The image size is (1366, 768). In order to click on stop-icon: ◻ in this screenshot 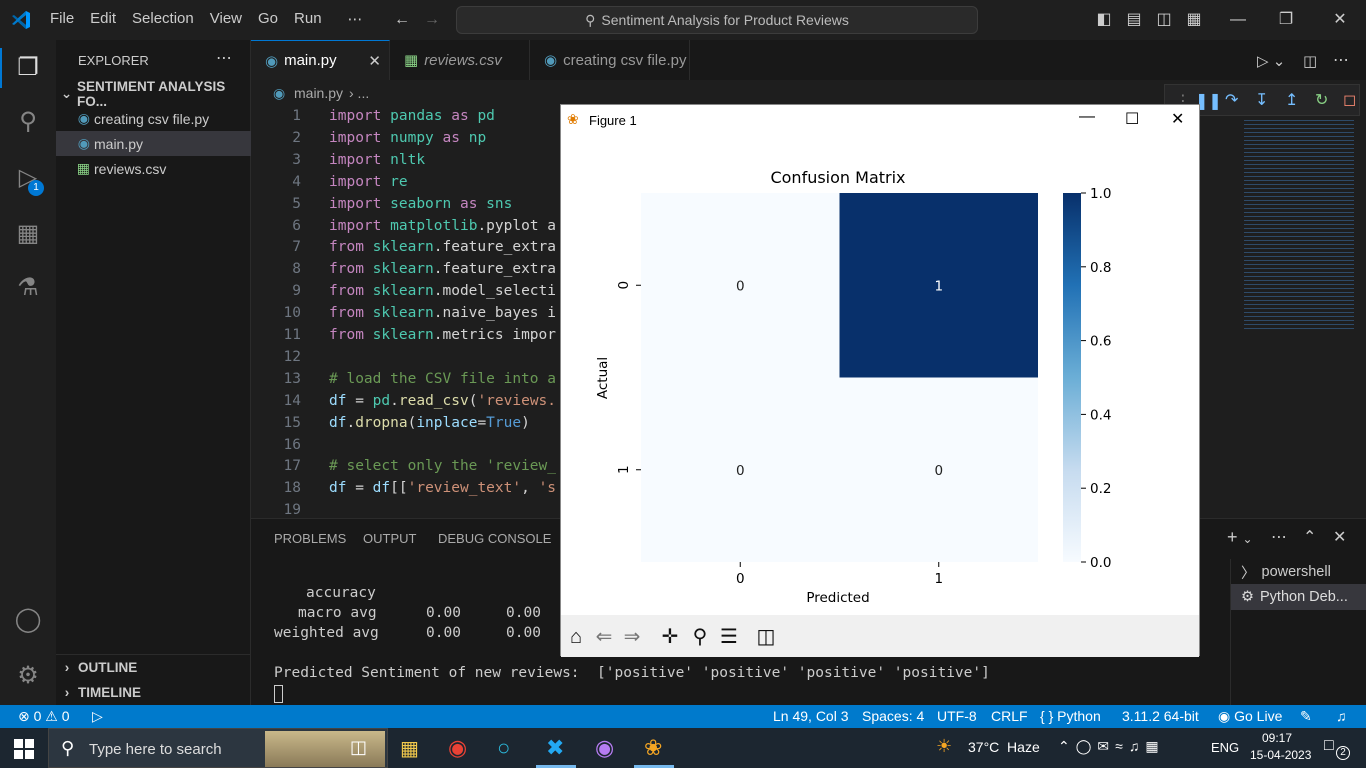, I will do `click(1349, 100)`.